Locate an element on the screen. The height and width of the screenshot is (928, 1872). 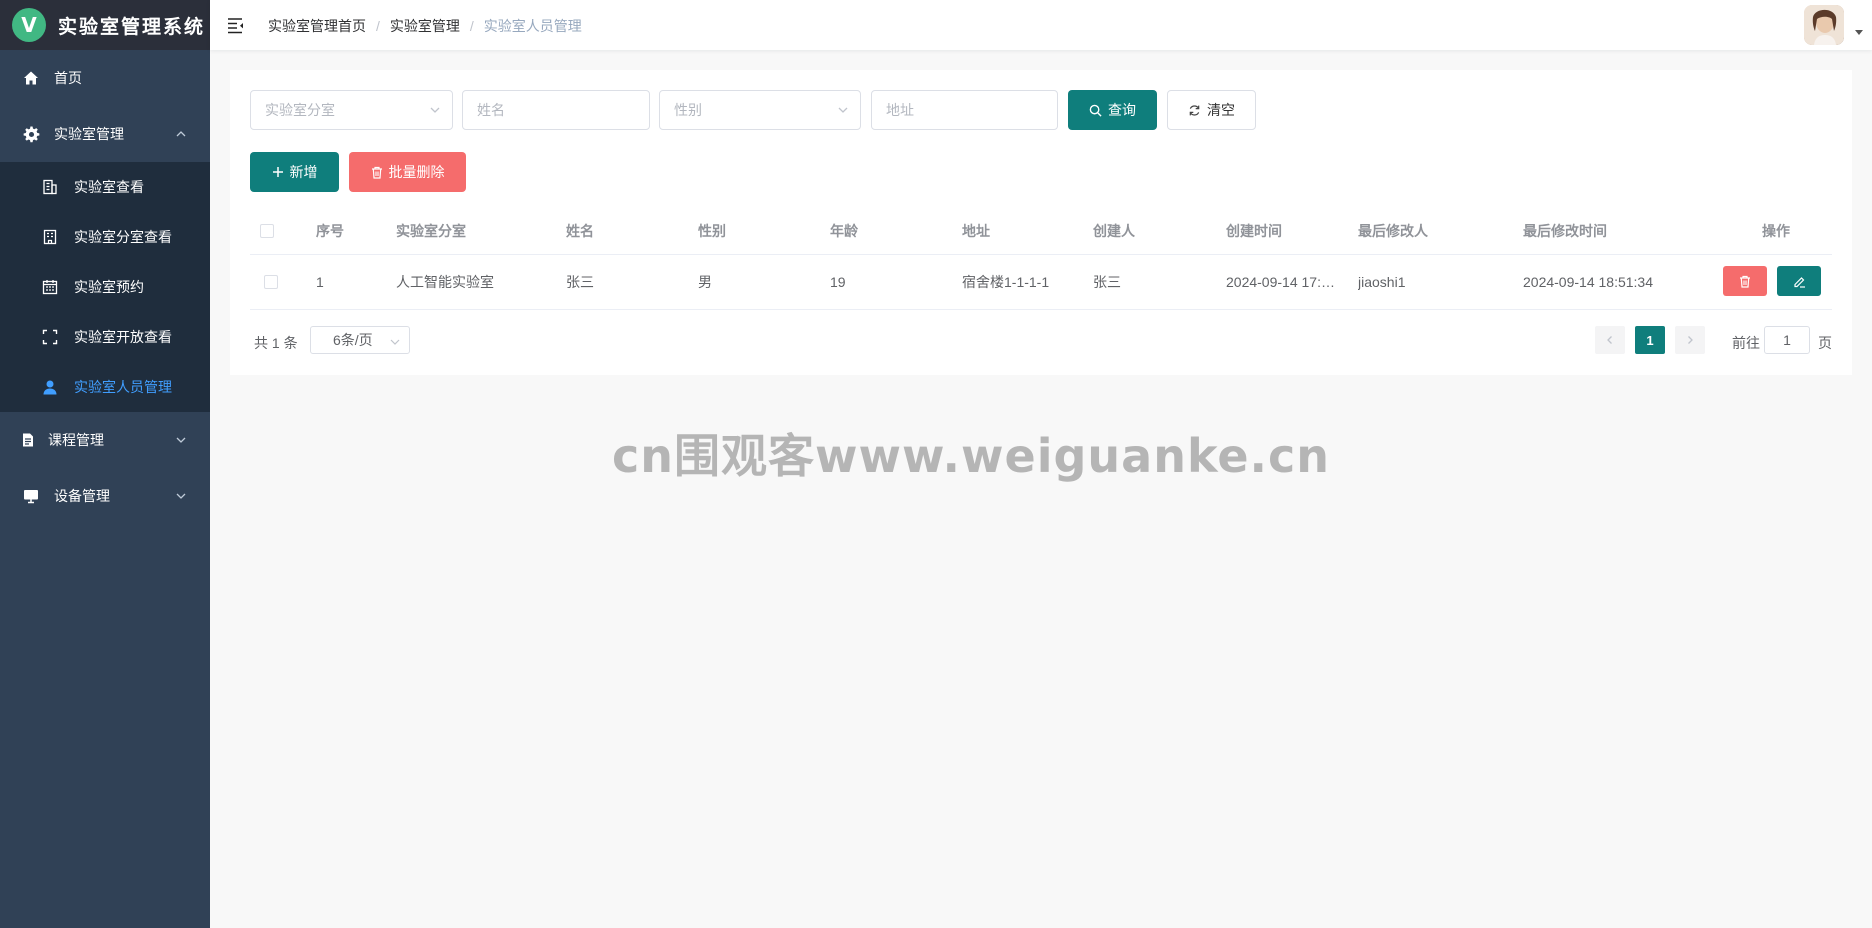
sidebar-subitem-room-view: 实验室分室查看 is located at coordinates (105, 237).